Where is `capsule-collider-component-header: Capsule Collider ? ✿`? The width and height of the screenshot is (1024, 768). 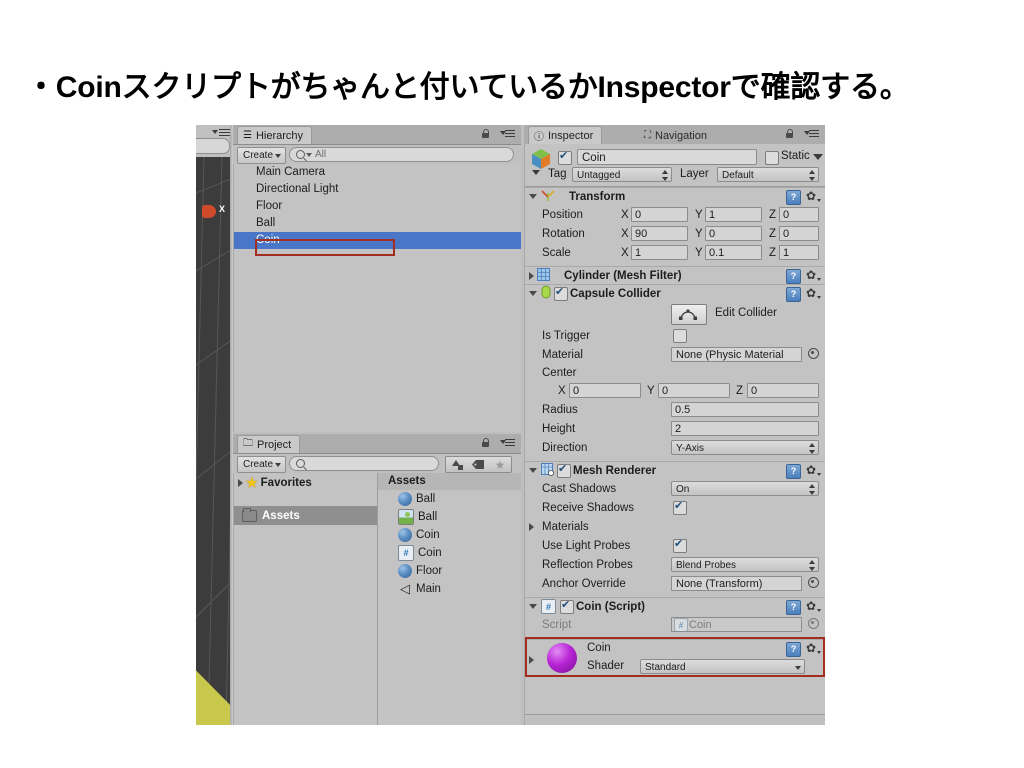
capsule-collider-component-header: Capsule Collider ? ✿ is located at coordinates (675, 293).